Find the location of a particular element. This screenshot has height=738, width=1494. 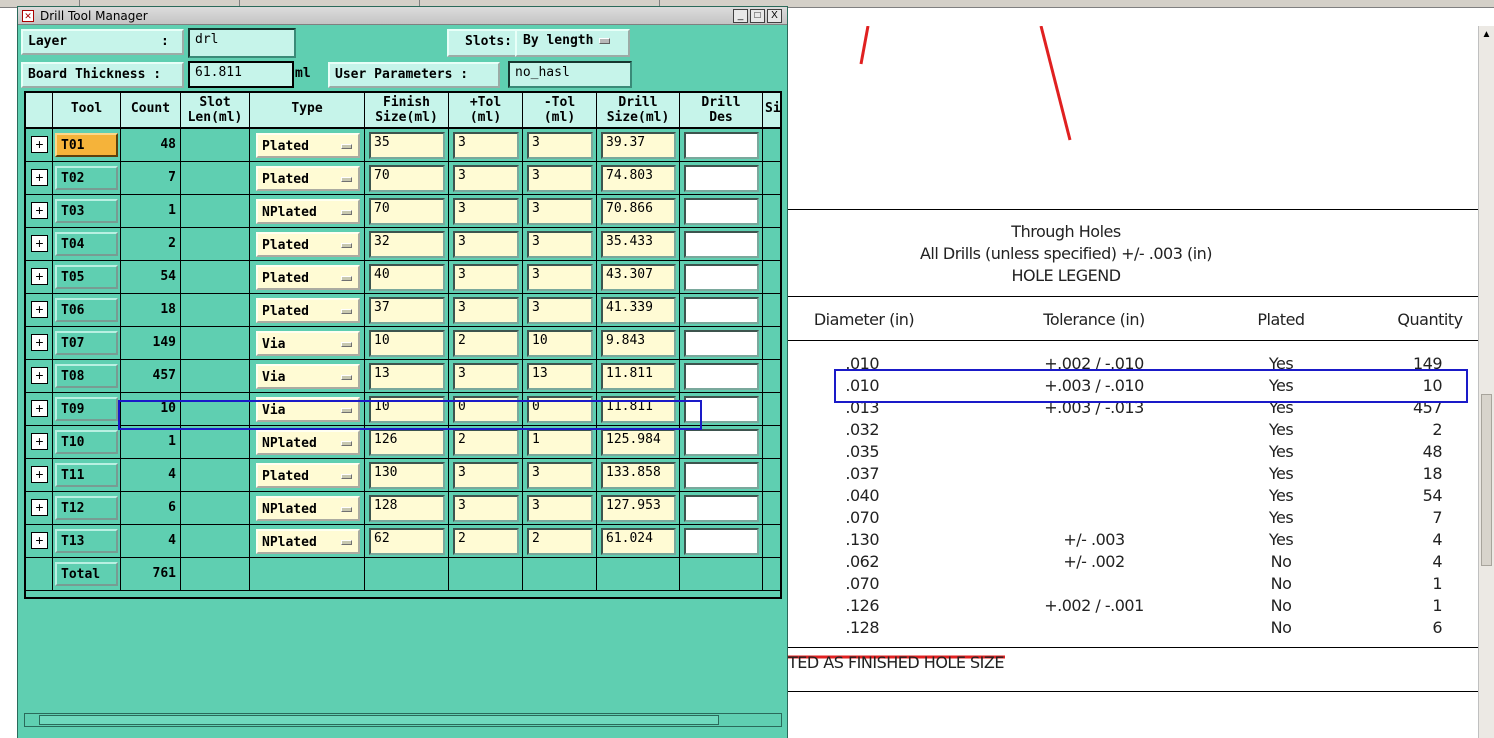

tool-button: T12 is located at coordinates (86, 508).